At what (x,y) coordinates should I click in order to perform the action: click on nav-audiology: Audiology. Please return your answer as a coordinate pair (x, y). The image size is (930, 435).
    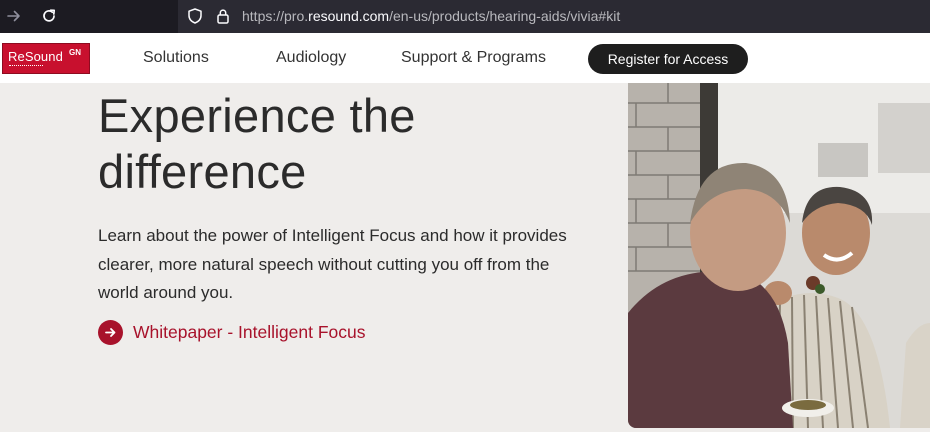
    Looking at the image, I should click on (311, 58).